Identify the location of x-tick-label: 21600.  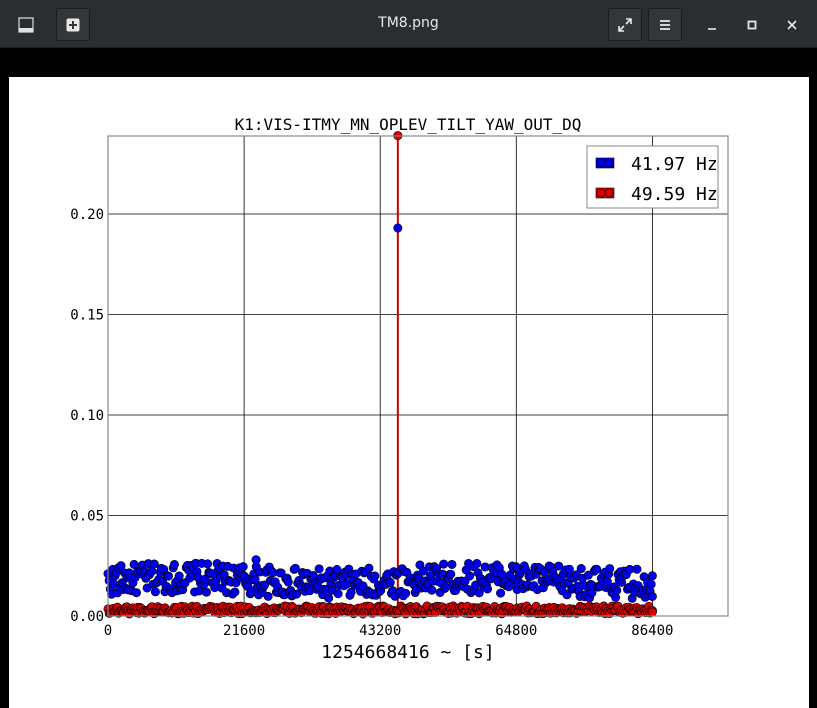
(244, 631).